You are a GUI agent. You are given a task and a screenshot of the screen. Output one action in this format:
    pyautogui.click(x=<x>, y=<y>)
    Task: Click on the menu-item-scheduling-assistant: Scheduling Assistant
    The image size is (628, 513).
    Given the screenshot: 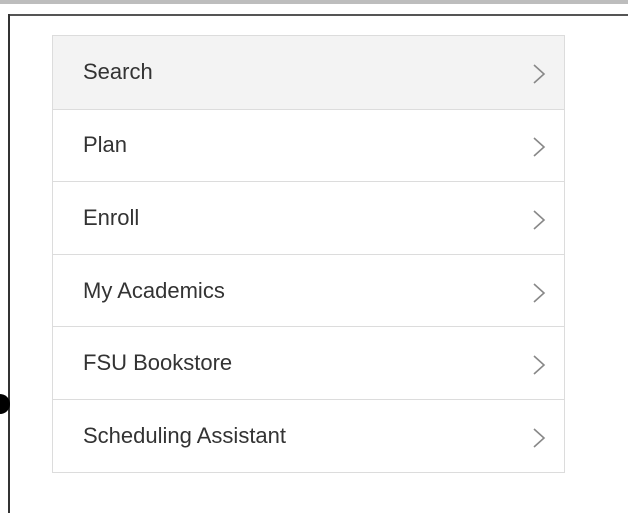 What is the action you would take?
    pyautogui.click(x=308, y=435)
    